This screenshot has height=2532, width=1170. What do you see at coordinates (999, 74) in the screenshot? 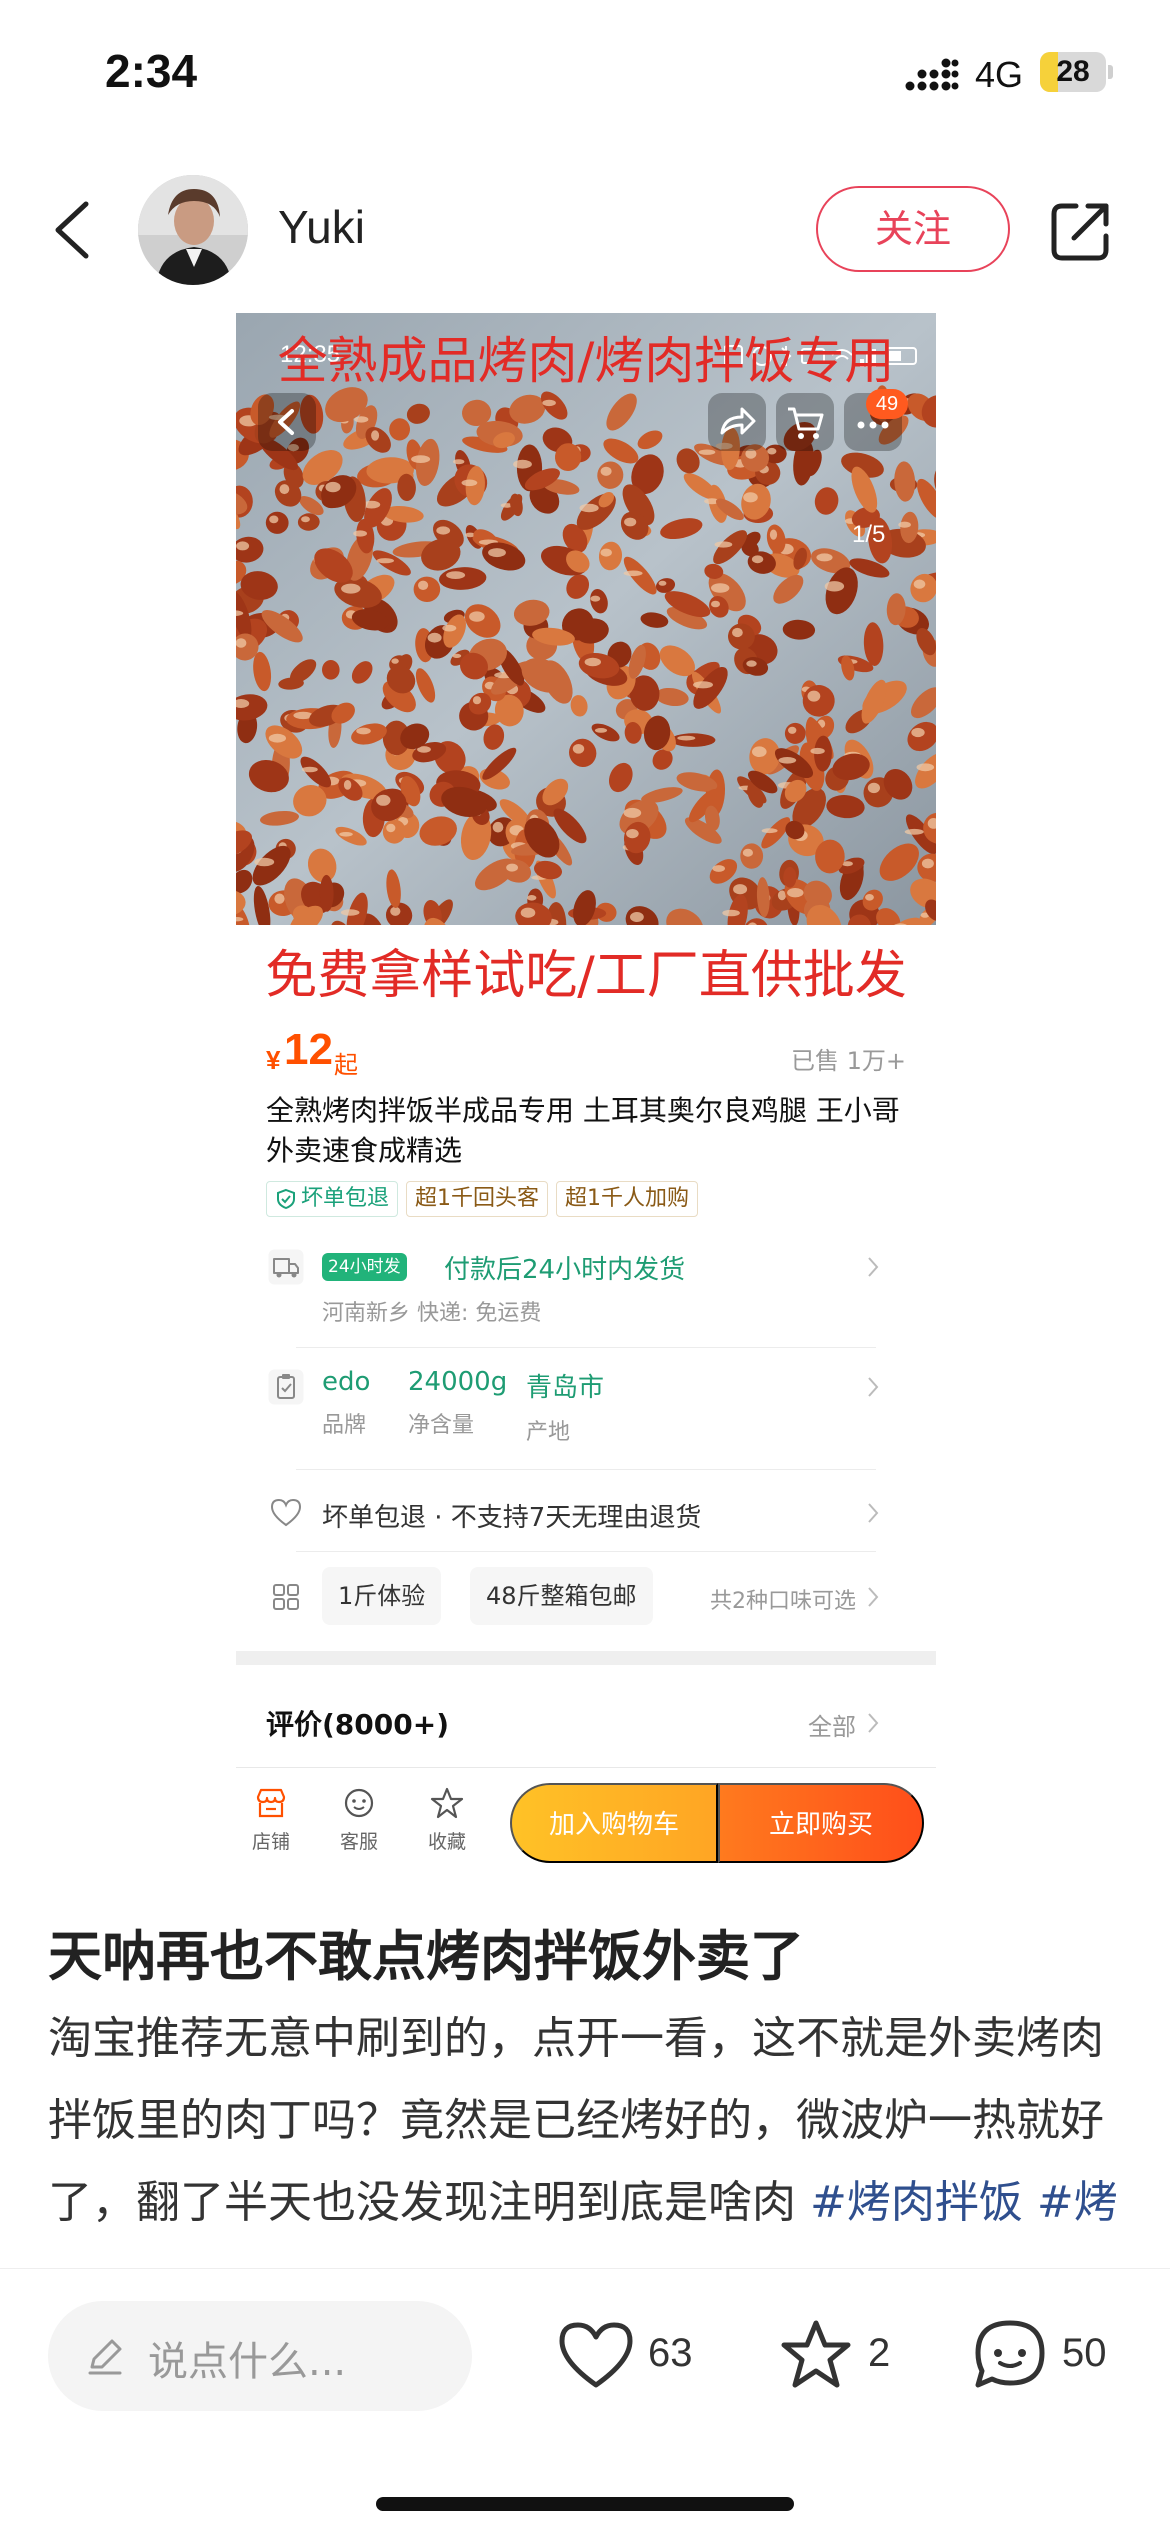
I see `network-type: 4G` at bounding box center [999, 74].